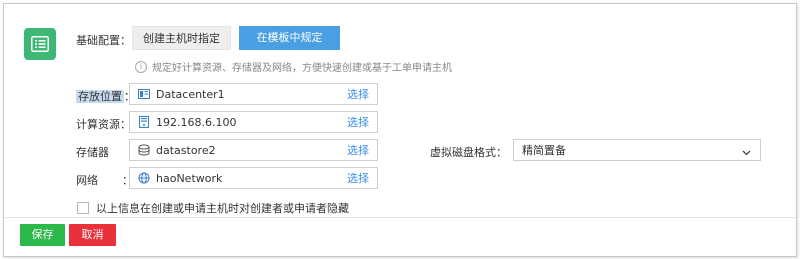 This screenshot has width=800, height=259. What do you see at coordinates (87, 180) in the screenshot?
I see `network-label-text: 网络` at bounding box center [87, 180].